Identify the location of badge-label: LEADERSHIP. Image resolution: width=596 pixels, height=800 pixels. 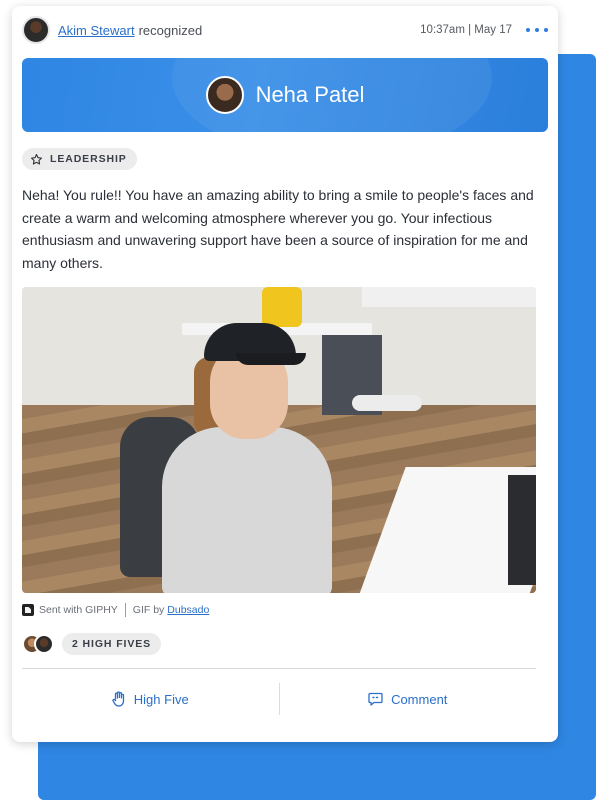
(88, 159).